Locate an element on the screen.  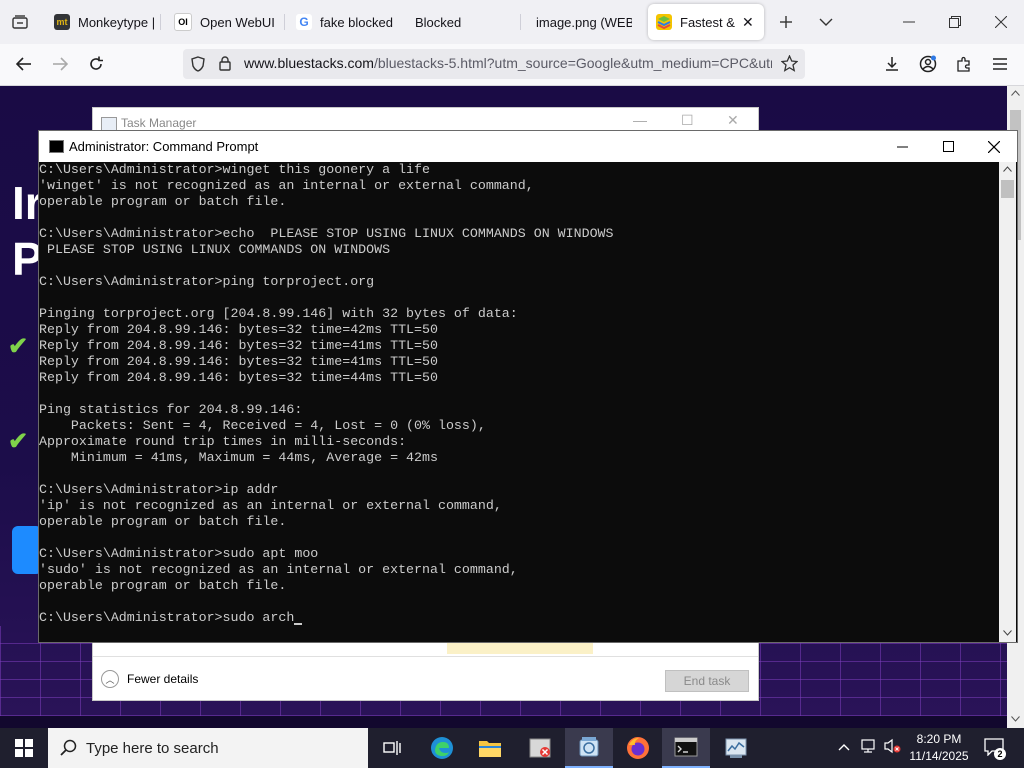
task-view-icon is located at coordinates (392, 748).